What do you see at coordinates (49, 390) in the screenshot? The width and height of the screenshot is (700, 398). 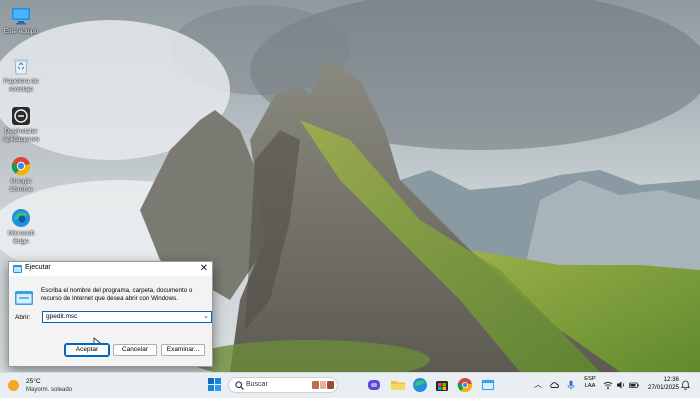 I see `weather-desc: Mayorm. soleado` at bounding box center [49, 390].